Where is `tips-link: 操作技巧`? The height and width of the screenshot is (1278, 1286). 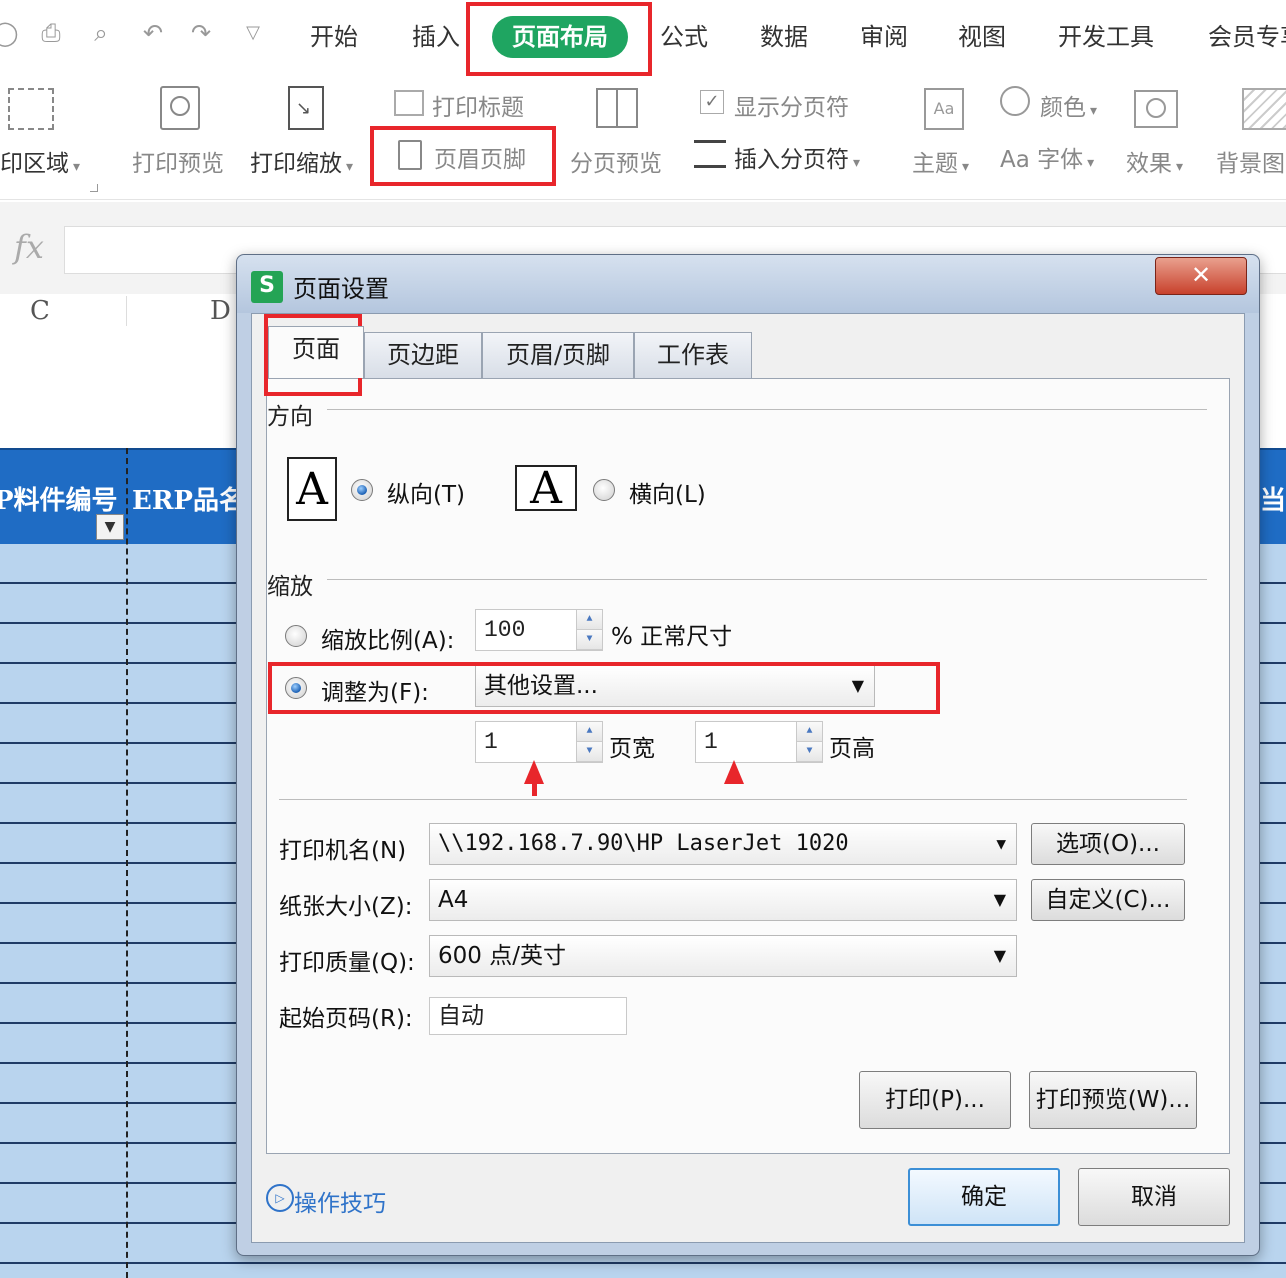 tips-link: 操作技巧 is located at coordinates (340, 1201).